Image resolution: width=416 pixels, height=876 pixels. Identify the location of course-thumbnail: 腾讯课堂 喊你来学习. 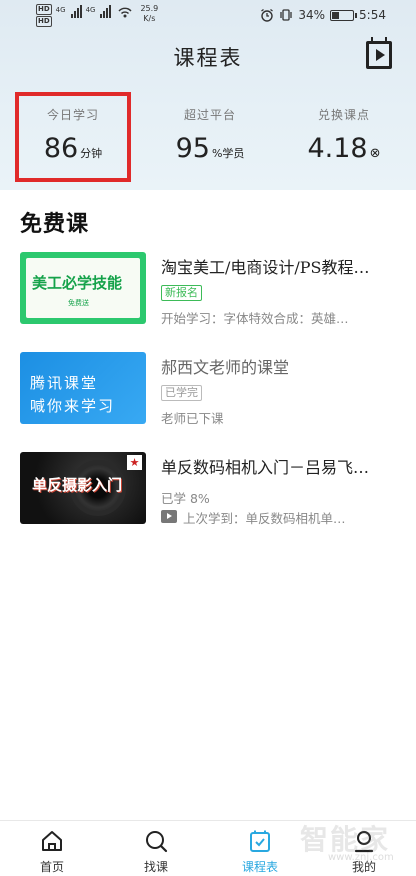
(83, 388).